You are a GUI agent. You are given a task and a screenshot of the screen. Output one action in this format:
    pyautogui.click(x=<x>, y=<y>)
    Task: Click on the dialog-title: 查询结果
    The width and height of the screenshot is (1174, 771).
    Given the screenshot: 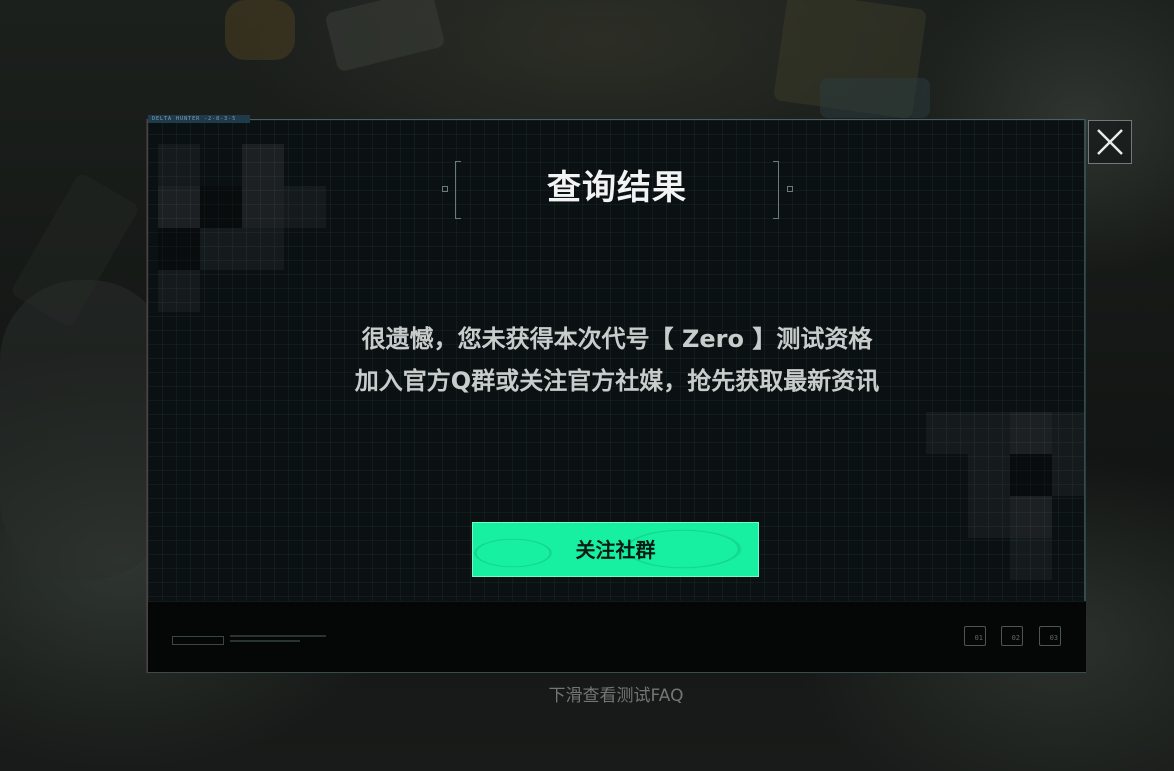 What is the action you would take?
    pyautogui.click(x=617, y=188)
    